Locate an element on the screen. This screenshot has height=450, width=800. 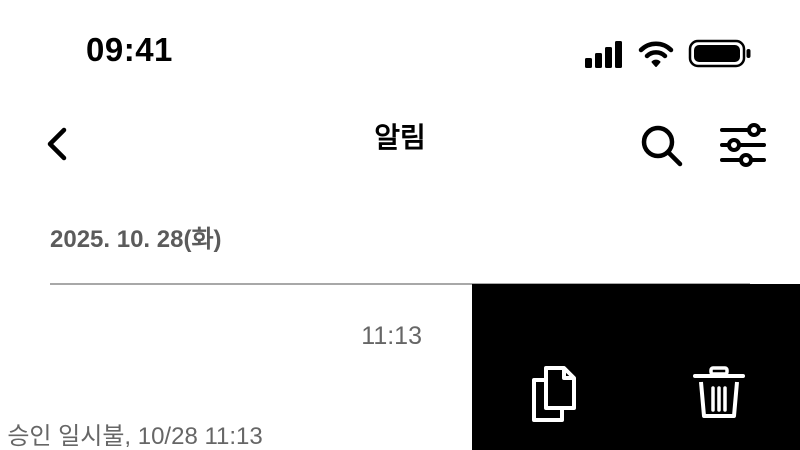
trash-icon is located at coordinates (719, 393).